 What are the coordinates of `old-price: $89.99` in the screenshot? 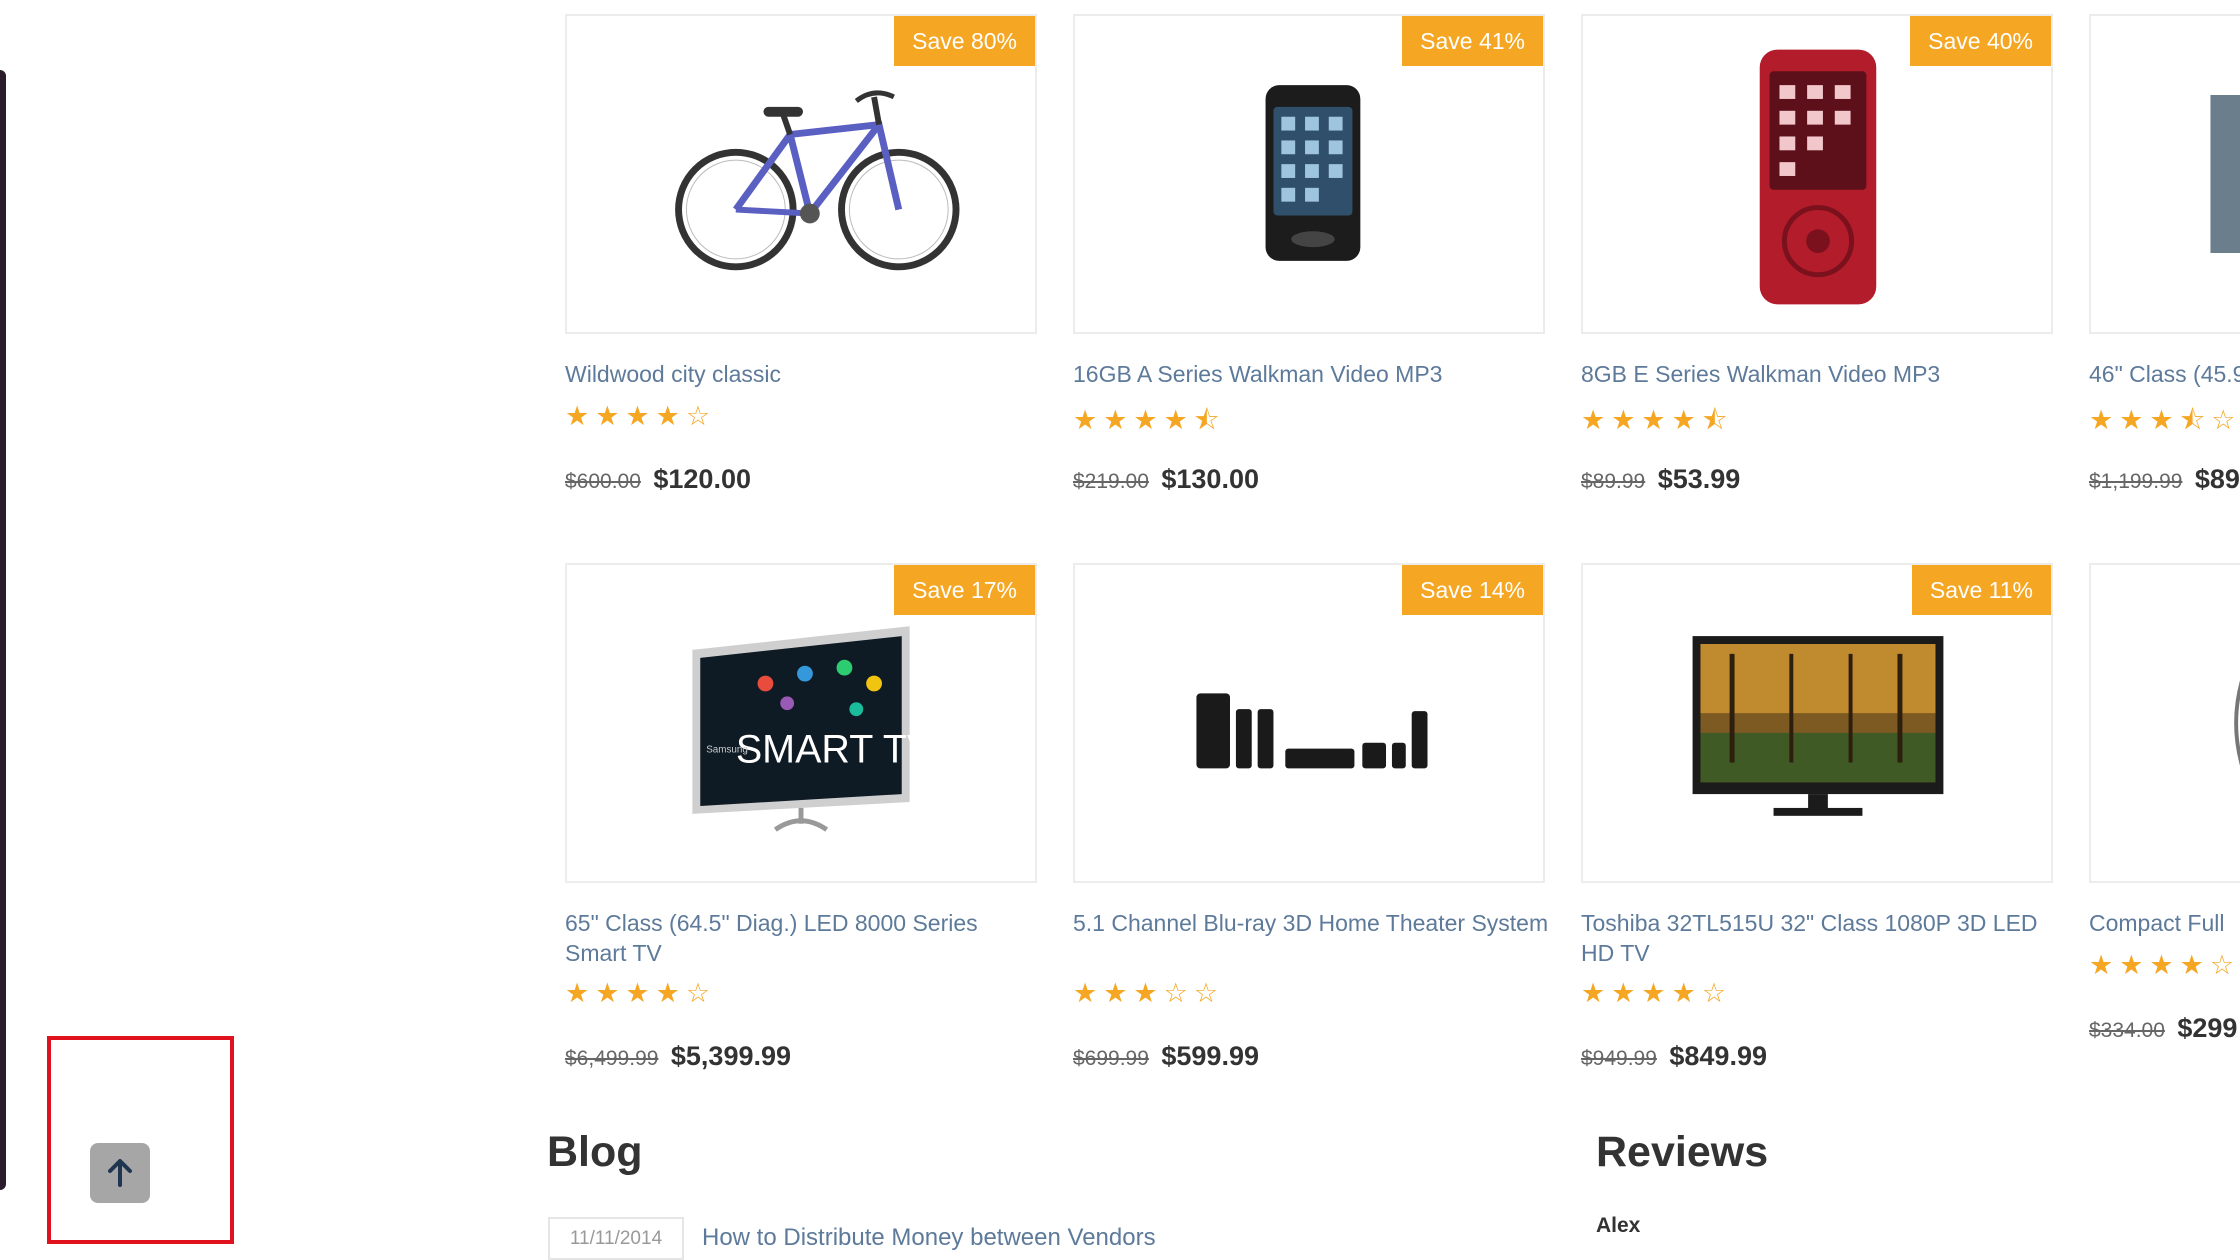 It's located at (1613, 481).